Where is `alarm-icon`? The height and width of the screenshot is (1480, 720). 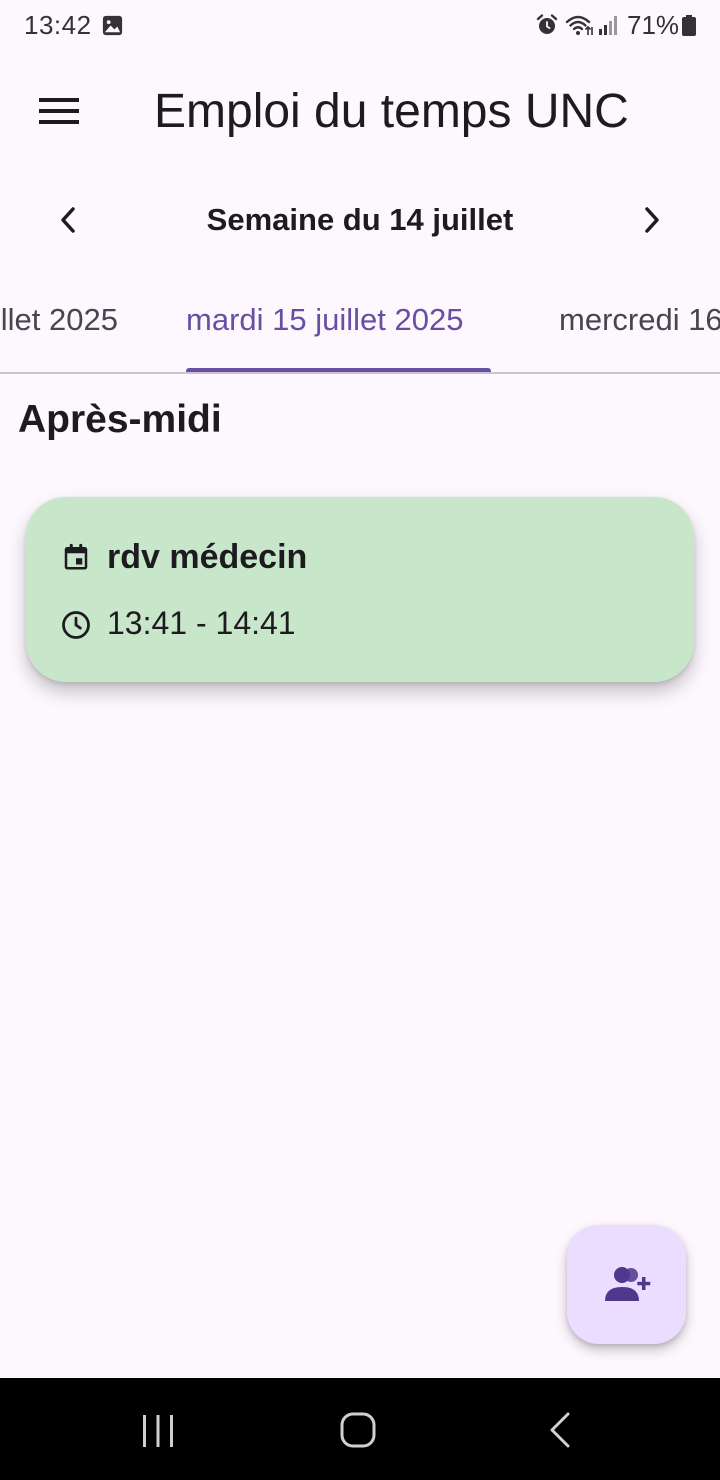 alarm-icon is located at coordinates (547, 24).